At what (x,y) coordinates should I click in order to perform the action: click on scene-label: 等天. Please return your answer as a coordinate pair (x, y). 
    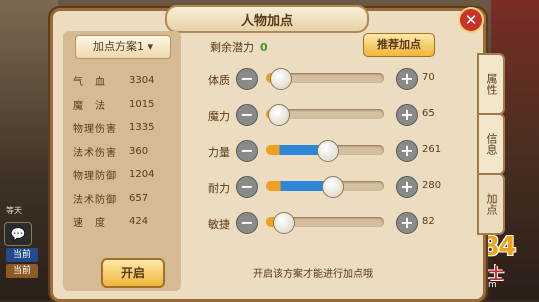
    Looking at the image, I should click on (14, 210).